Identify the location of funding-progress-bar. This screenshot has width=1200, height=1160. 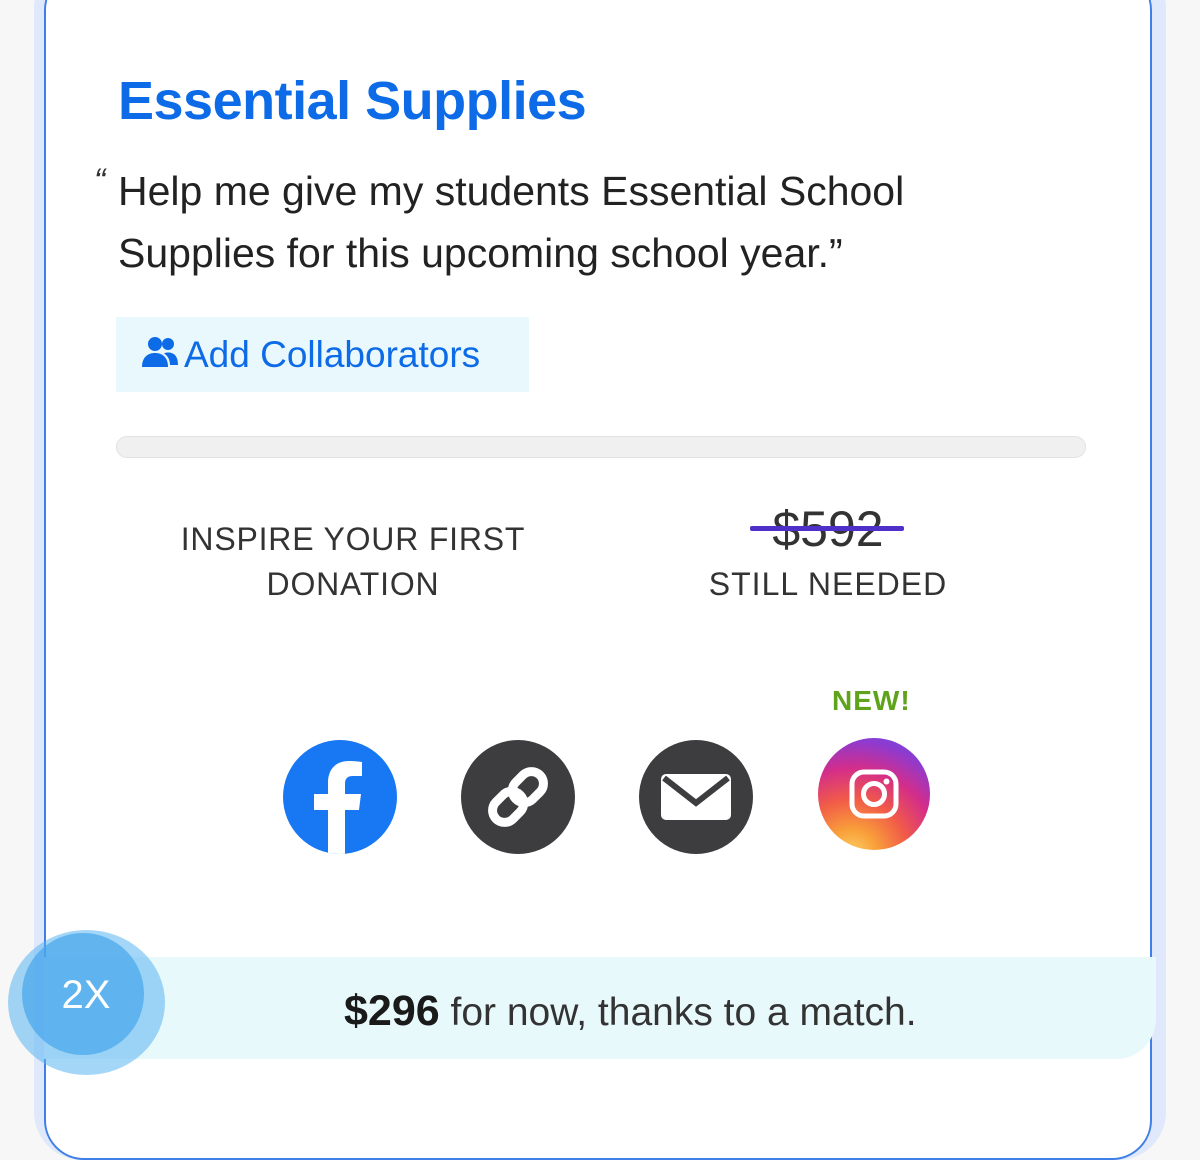
(601, 447).